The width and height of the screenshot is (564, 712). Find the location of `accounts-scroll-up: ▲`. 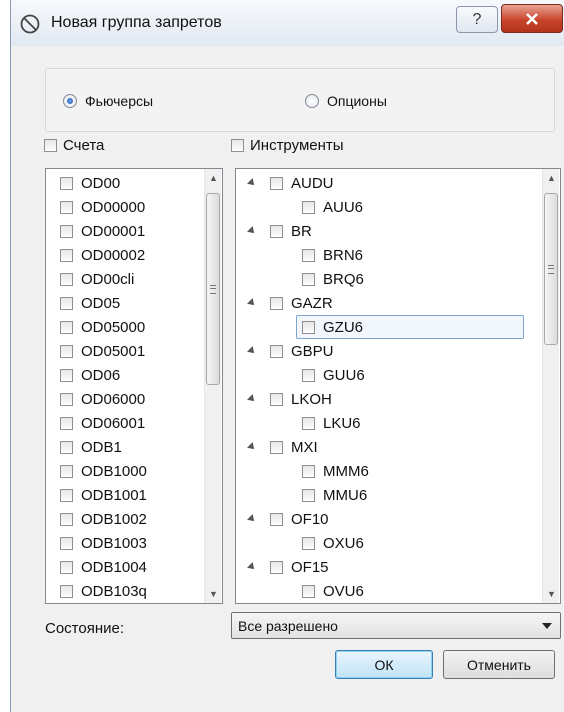

accounts-scroll-up: ▲ is located at coordinates (213, 177).